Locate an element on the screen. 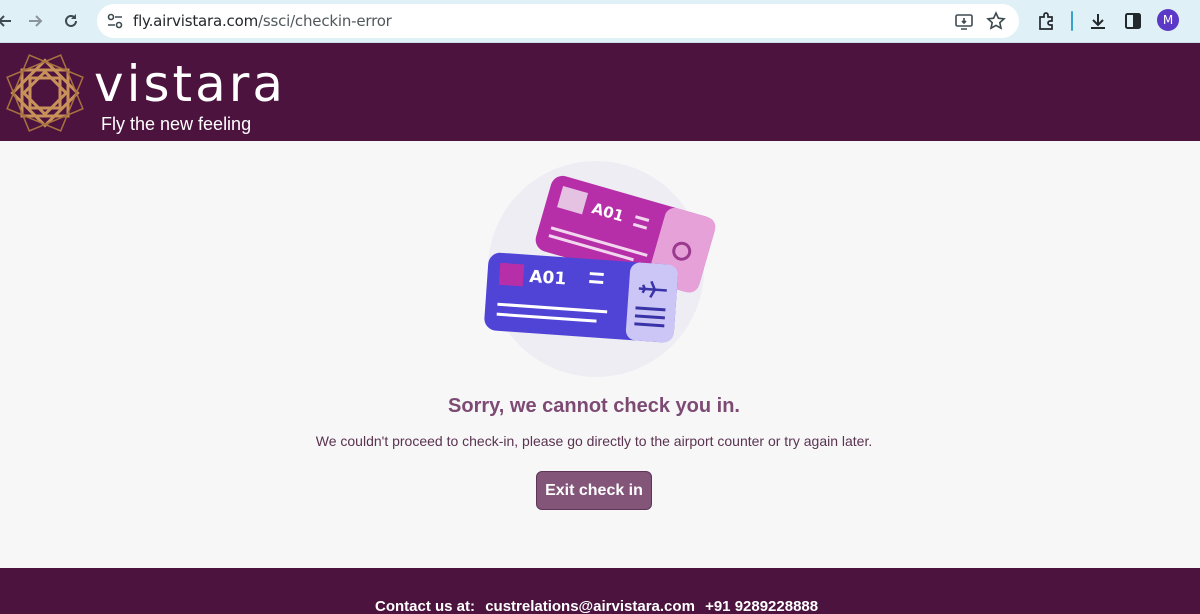 This screenshot has height=614, width=1200. browser-toolbar: fly.airvistara.com/ssci/checkin-error M is located at coordinates (600, 21).